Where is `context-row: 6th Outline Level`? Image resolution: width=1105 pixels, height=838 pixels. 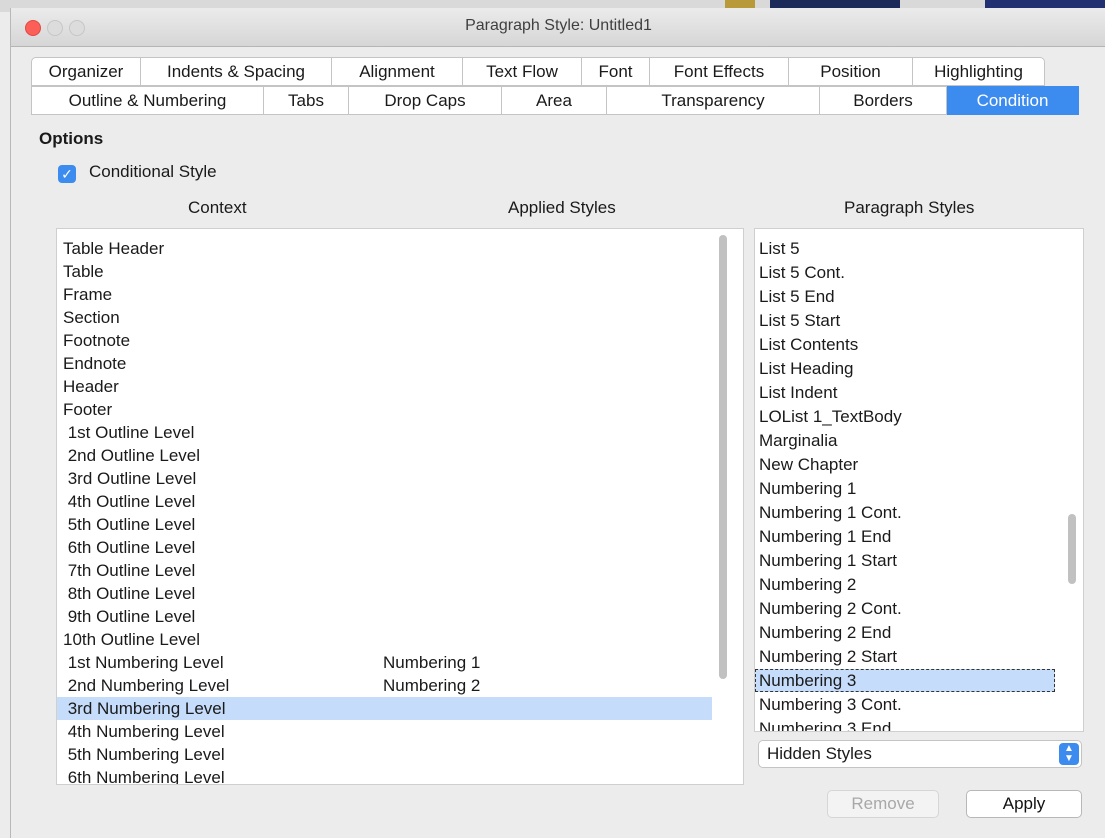 context-row: 6th Outline Level is located at coordinates (384, 547).